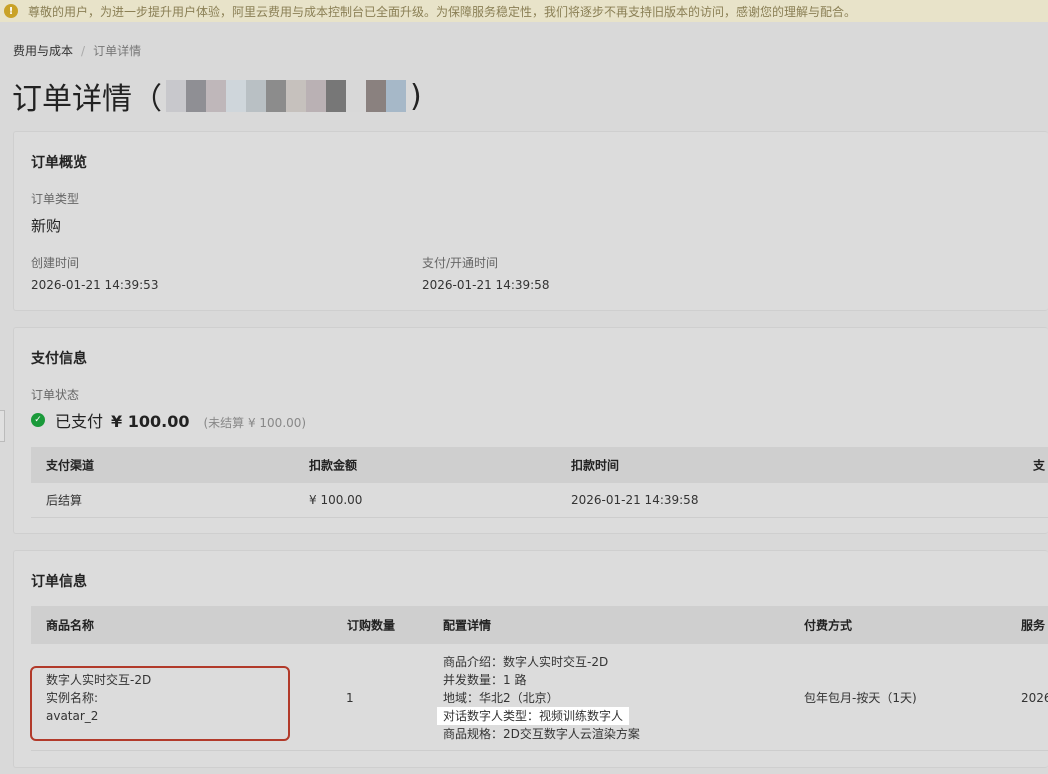  I want to click on col-service: 服务, so click(1033, 625).